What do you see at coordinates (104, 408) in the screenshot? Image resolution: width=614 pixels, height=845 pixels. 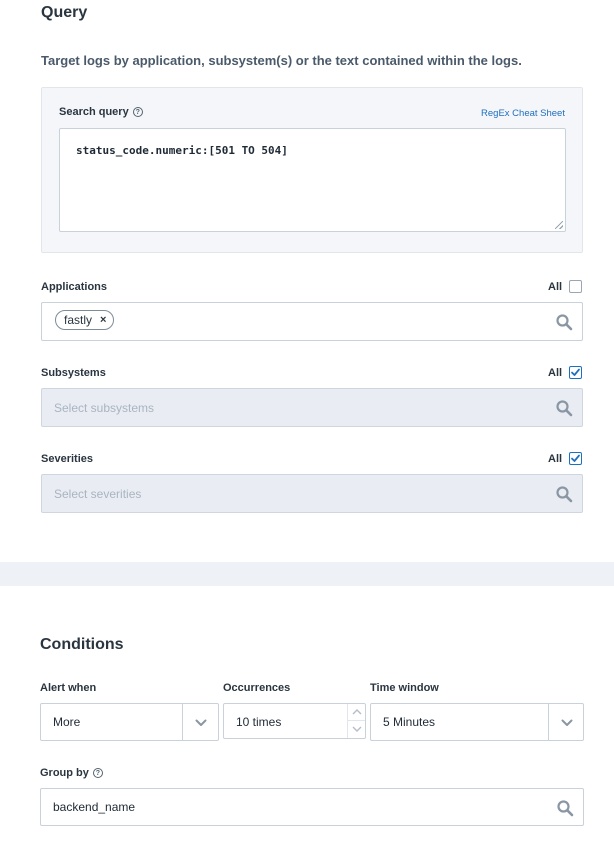 I see `subsystems-placeholder: Select subsystems` at bounding box center [104, 408].